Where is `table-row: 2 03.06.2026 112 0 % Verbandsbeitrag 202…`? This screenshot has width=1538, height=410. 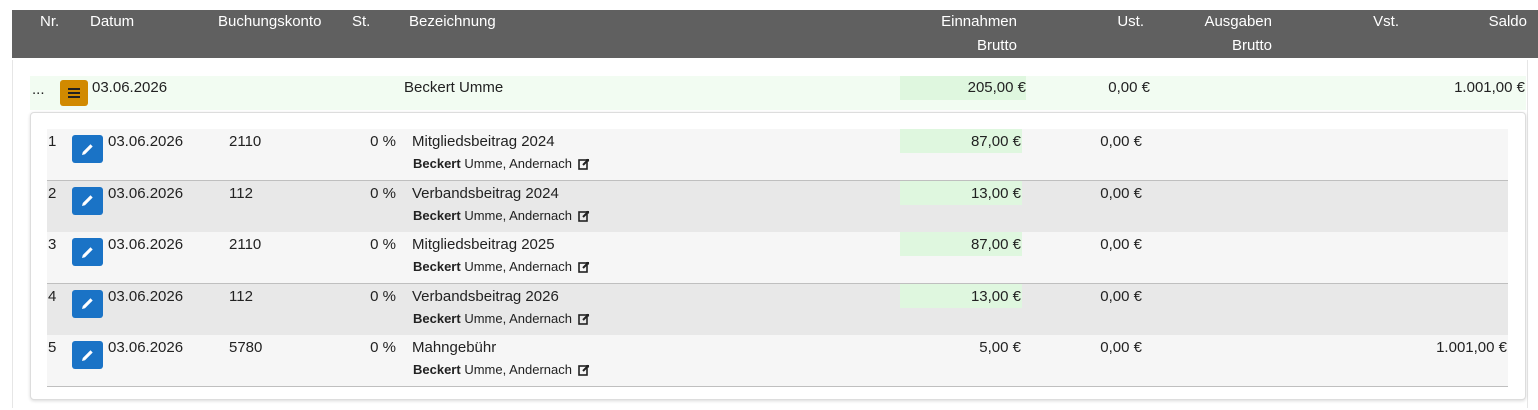 table-row: 2 03.06.2026 112 0 % Verbandsbeitrag 202… is located at coordinates (777, 206).